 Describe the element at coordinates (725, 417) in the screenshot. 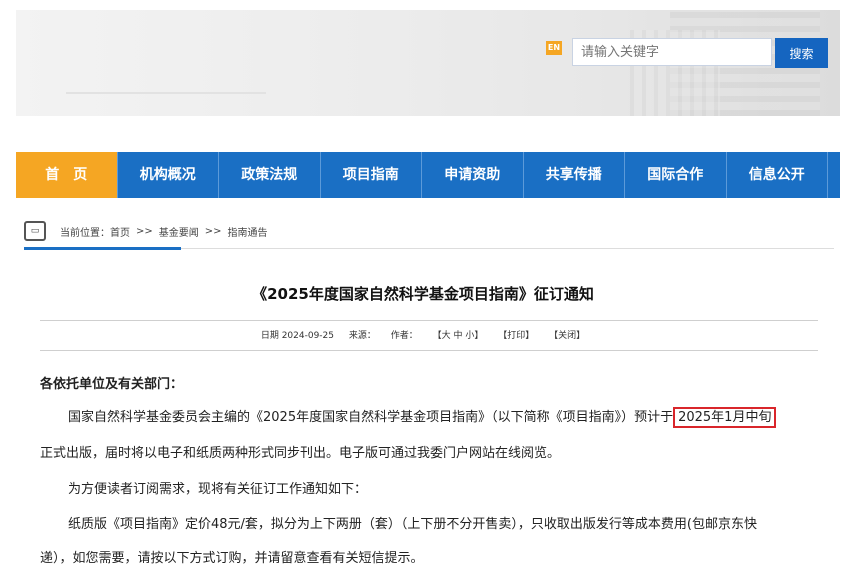

I see `highlighted-date: 2025年1月中旬` at that location.